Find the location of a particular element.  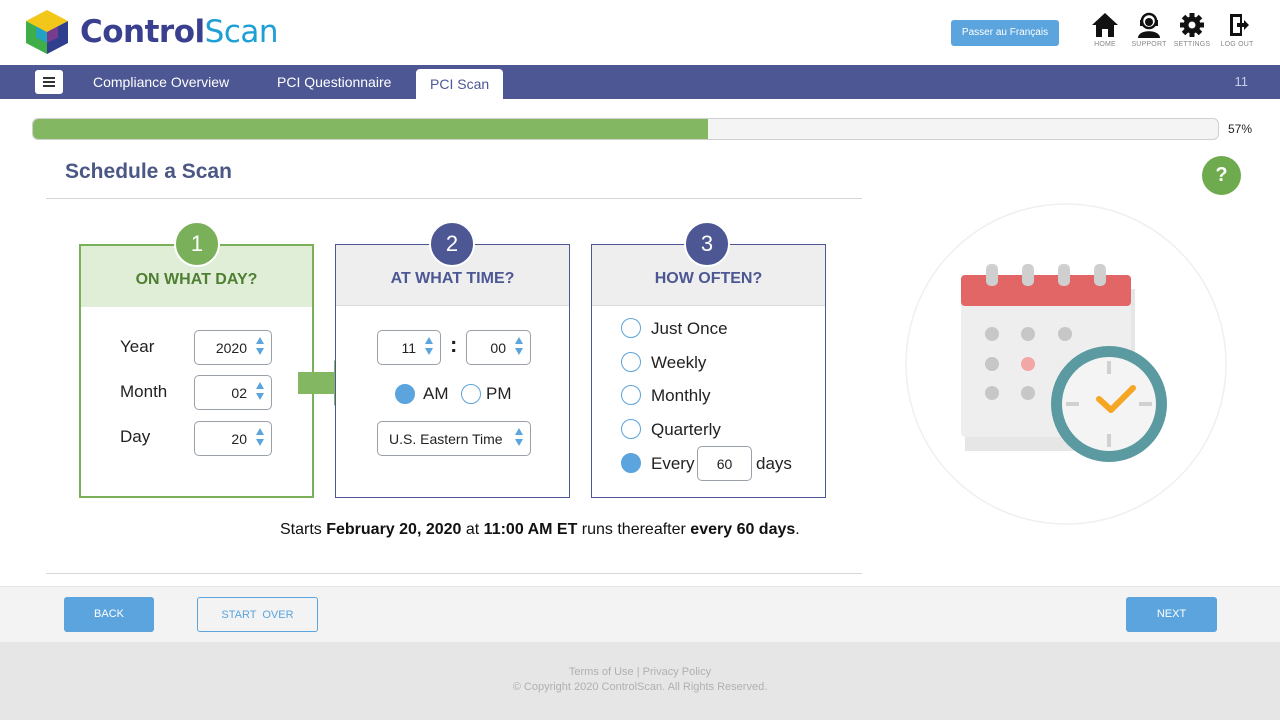

pm-radio is located at coordinates (471, 394).